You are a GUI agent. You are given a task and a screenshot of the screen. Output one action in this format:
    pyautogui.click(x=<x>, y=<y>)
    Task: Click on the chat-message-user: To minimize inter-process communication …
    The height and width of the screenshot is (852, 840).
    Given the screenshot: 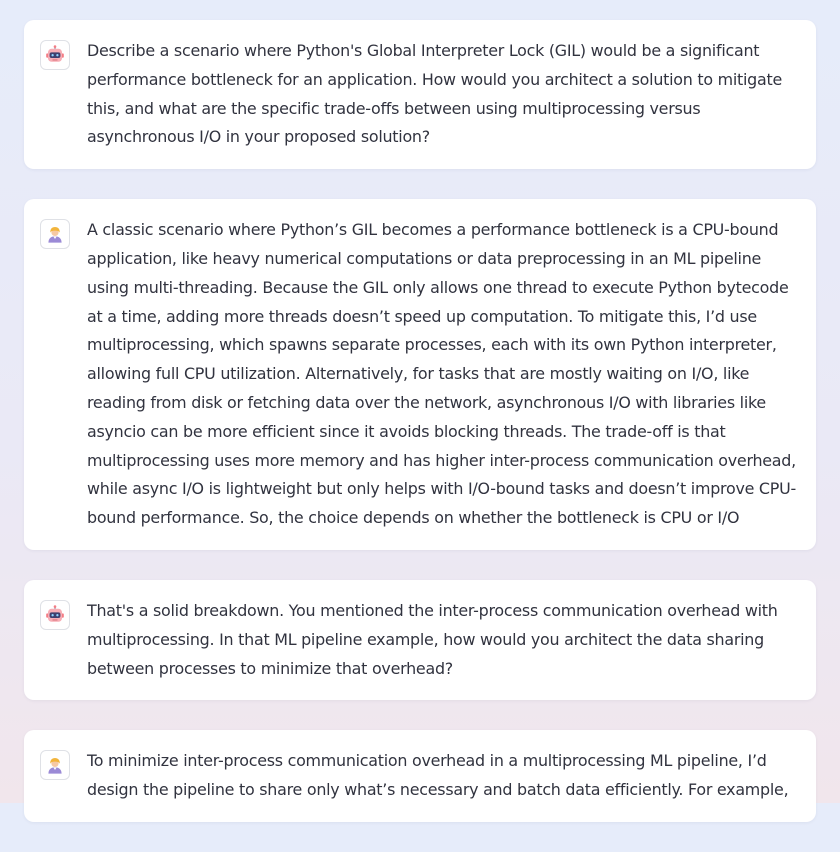 What is the action you would take?
    pyautogui.click(x=420, y=776)
    